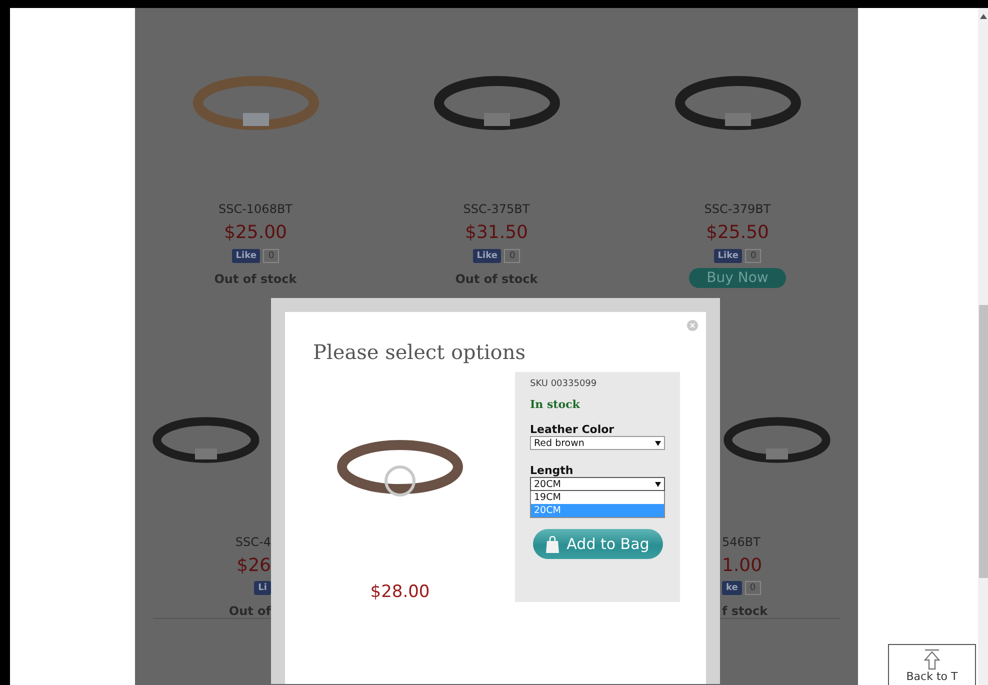  Describe the element at coordinates (597, 544) in the screenshot. I see `add-to-bag-button: Add to Bag` at that location.